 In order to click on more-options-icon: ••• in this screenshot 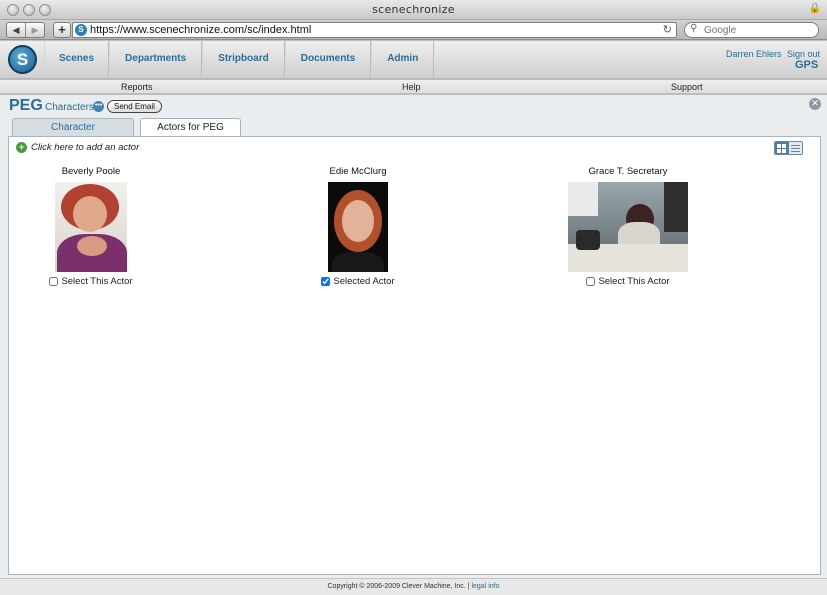, I will do `click(98, 106)`.